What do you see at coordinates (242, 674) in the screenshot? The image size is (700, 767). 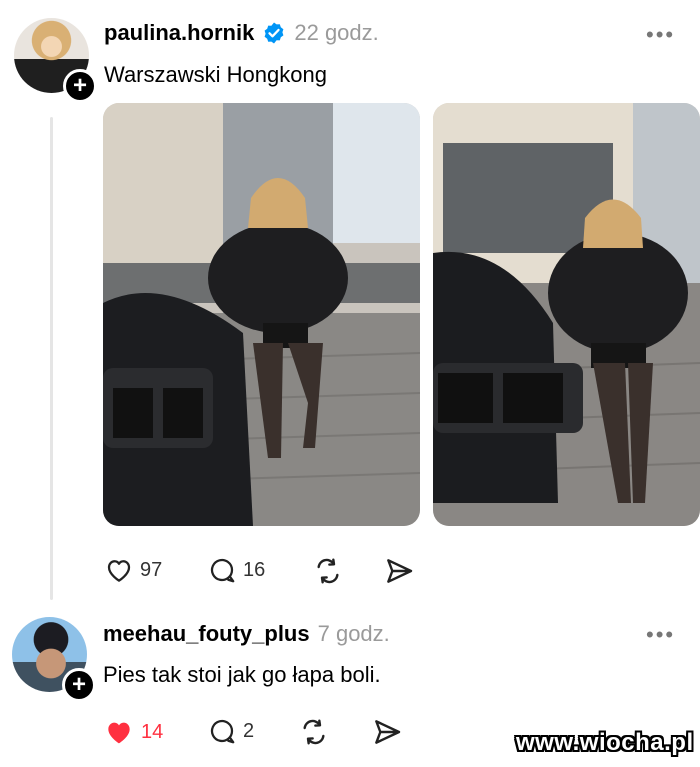 I see `reply-text: Pies tak stoi jak go łapa boli.` at bounding box center [242, 674].